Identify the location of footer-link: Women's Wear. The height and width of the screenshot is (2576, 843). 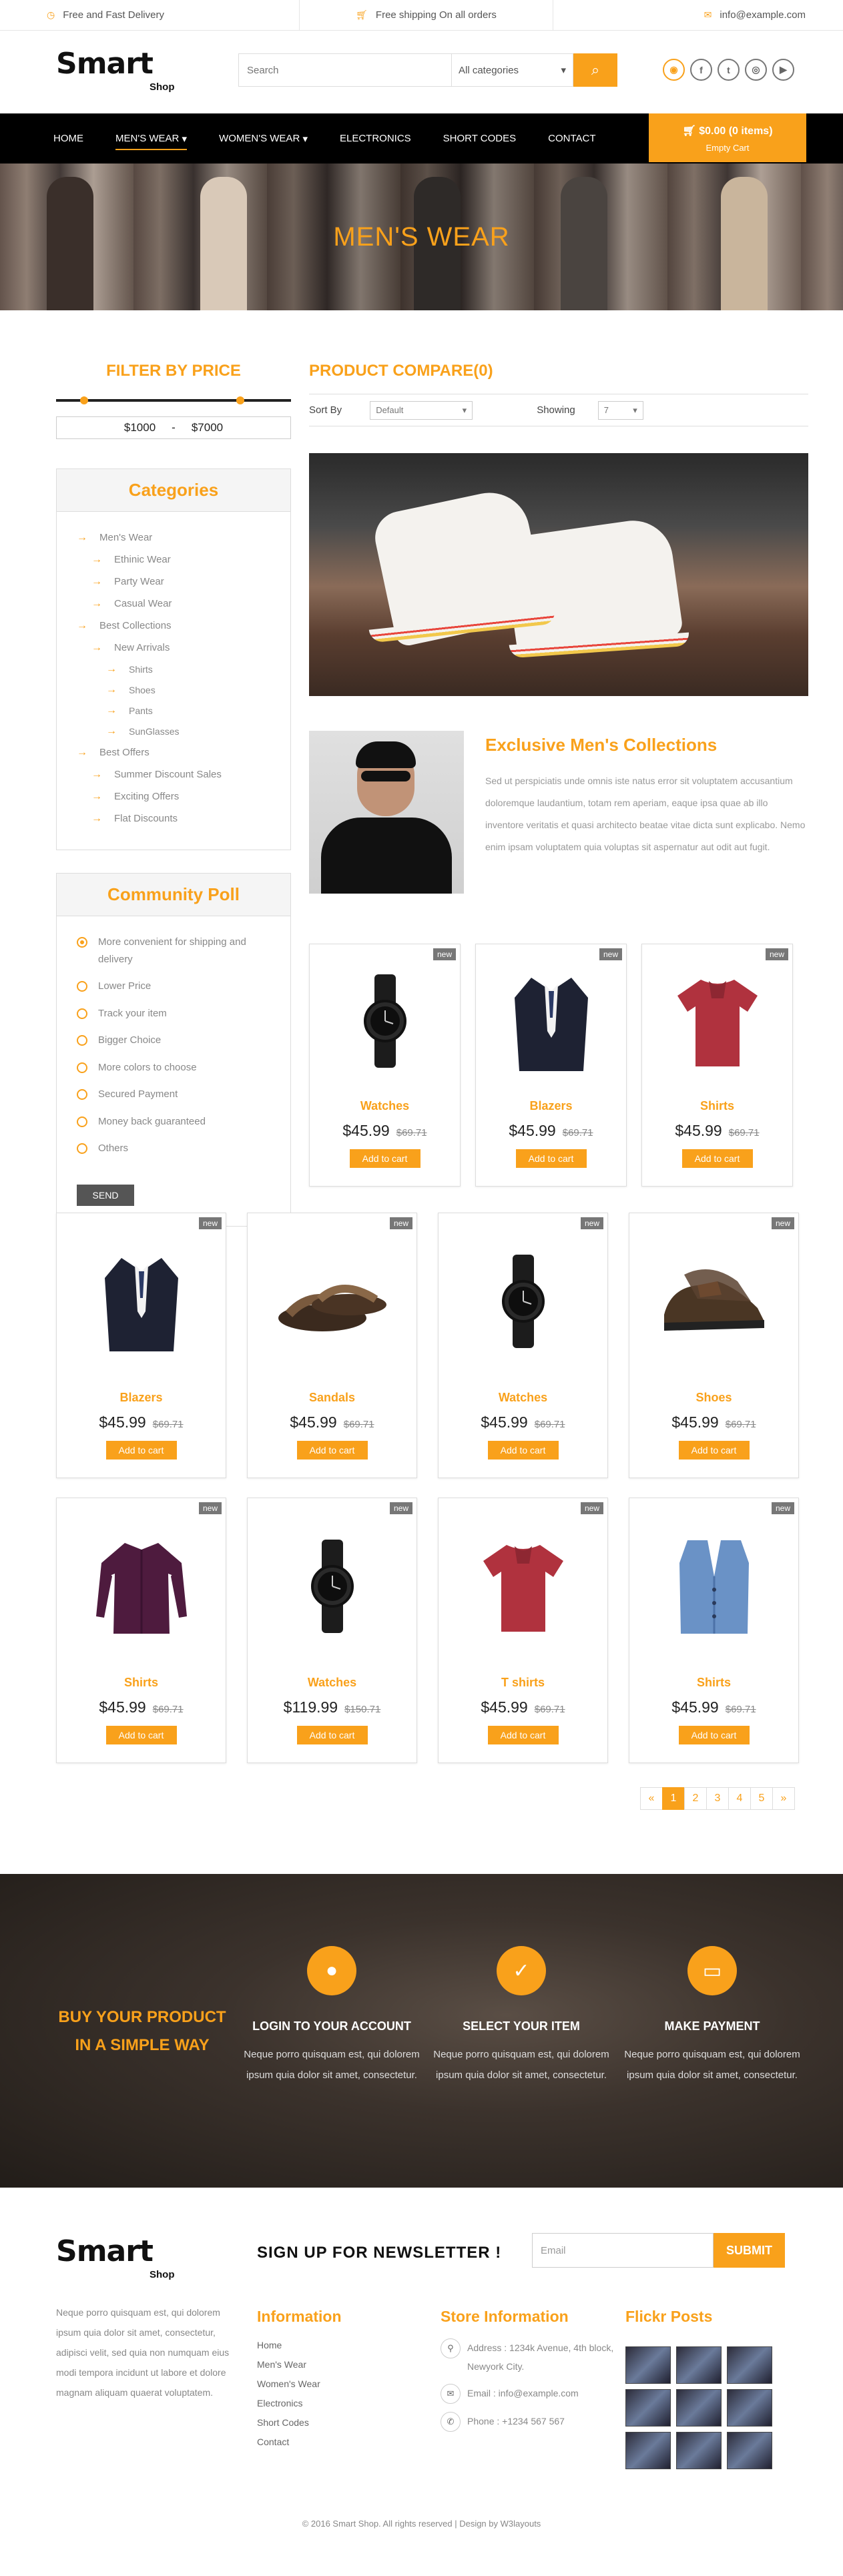
(288, 2388).